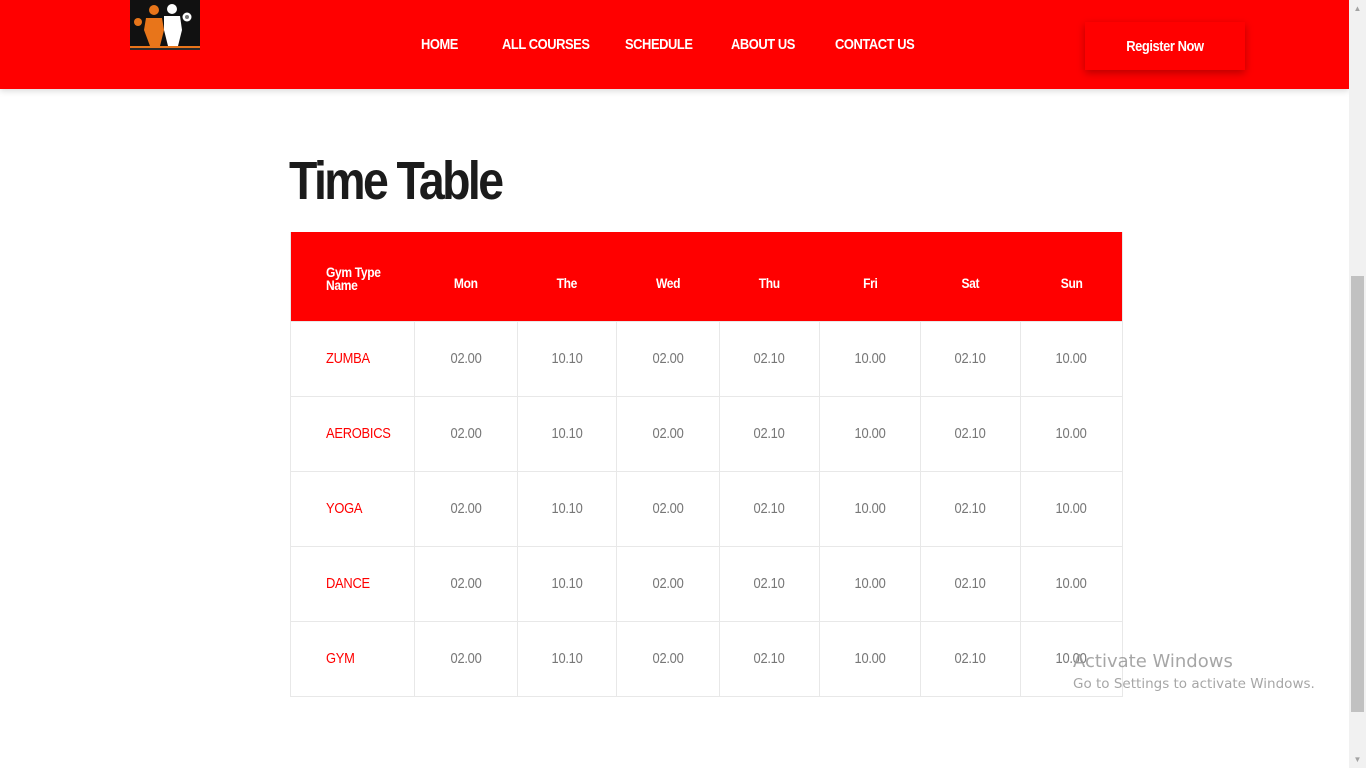 The image size is (1366, 768). Describe the element at coordinates (352, 433) in the screenshot. I see `gym-type-name: AEROBICS` at that location.